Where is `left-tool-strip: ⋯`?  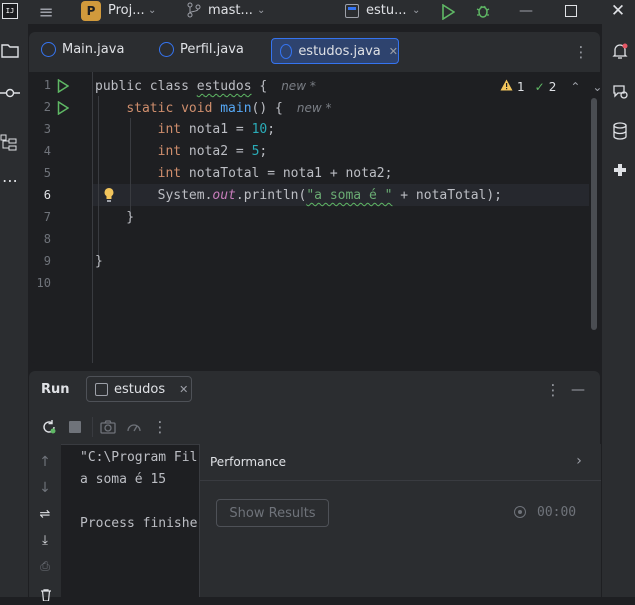
left-tool-strip: ⋯ is located at coordinates (14, 310).